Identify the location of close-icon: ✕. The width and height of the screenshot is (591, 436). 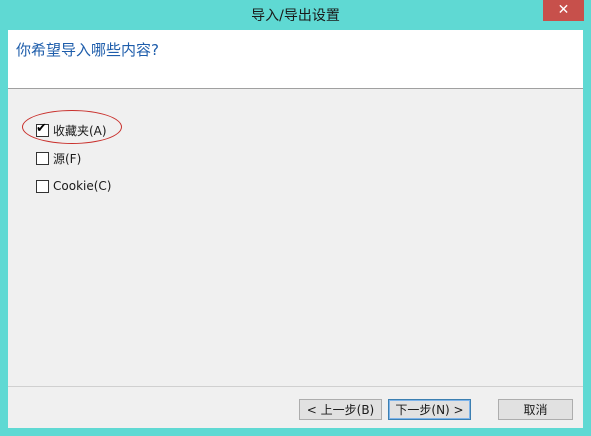
(563, 10).